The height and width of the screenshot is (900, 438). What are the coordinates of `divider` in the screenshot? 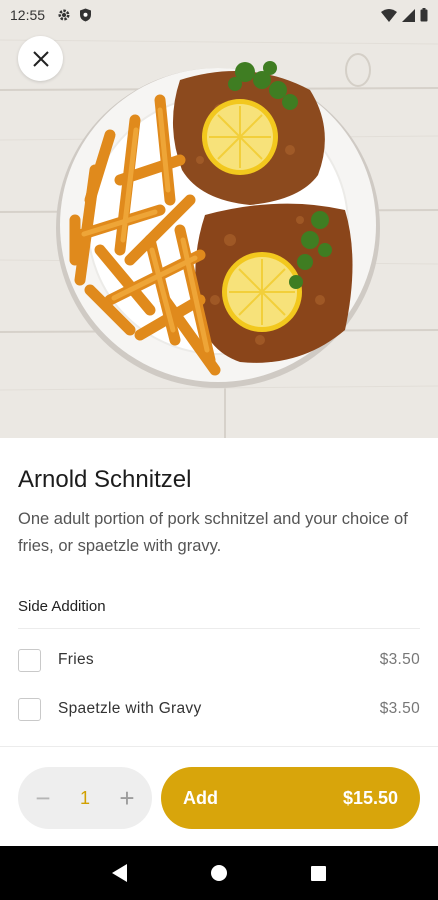 It's located at (219, 628).